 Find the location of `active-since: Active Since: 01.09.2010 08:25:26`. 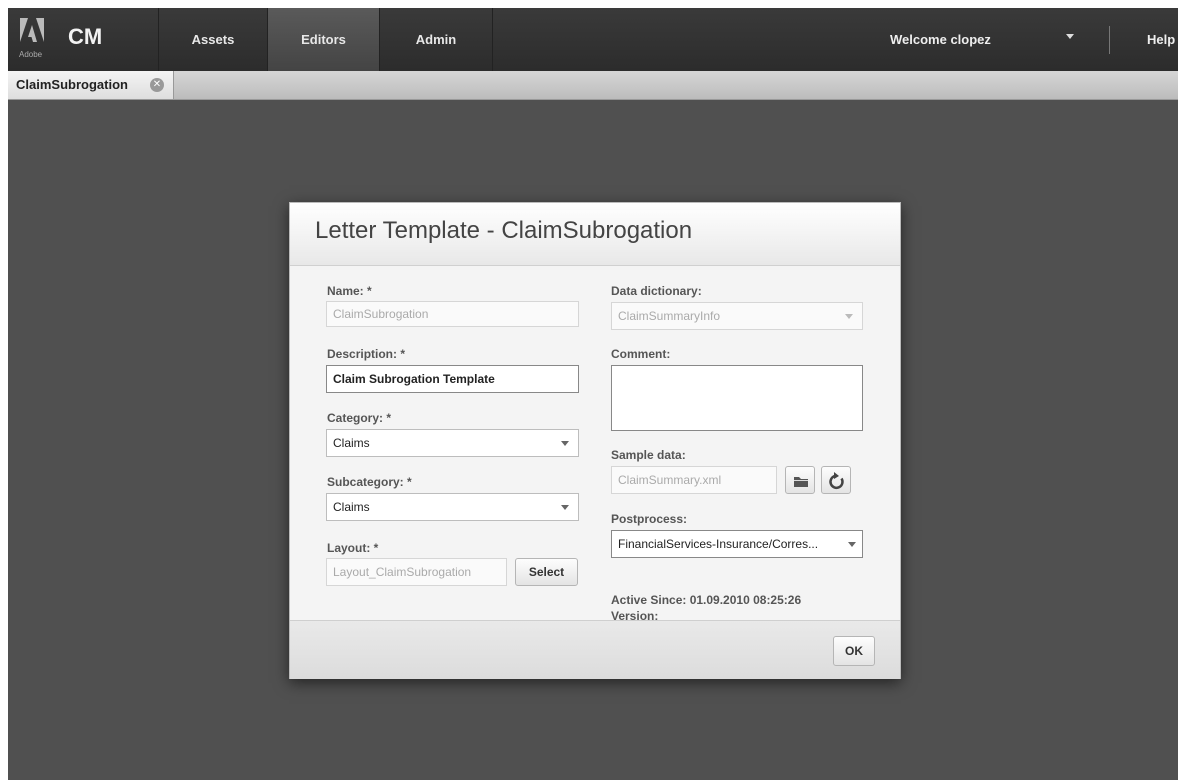

active-since: Active Since: 01.09.2010 08:25:26 is located at coordinates (706, 600).